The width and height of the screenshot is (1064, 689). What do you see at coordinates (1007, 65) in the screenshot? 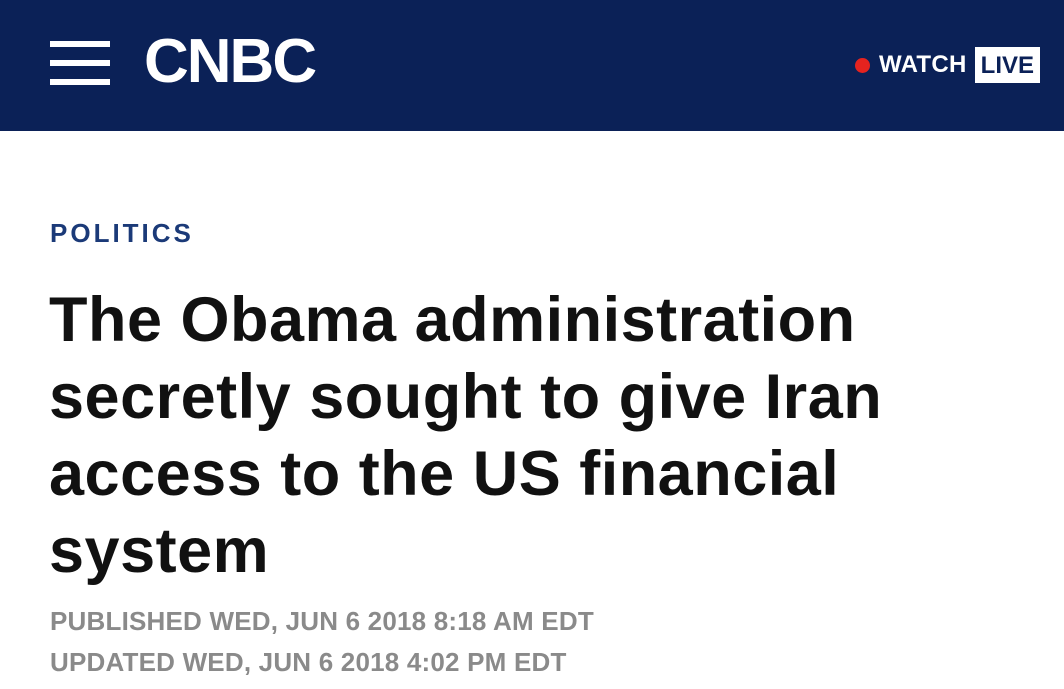
I see `live-badge: LIVE` at bounding box center [1007, 65].